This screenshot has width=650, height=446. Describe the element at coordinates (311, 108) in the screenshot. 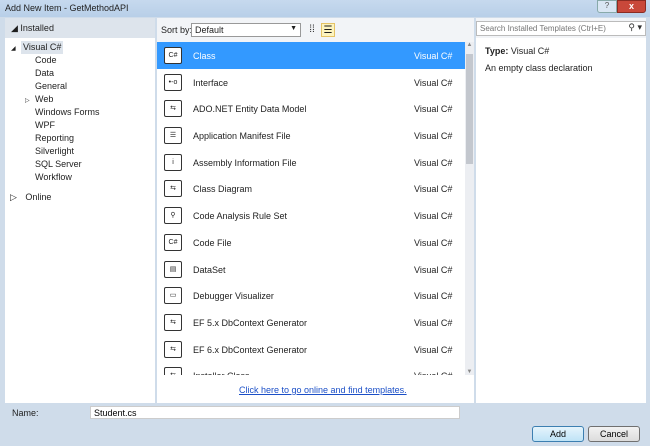

I see `template-row: ⇆ ADO.NET Entity Data Model Visual C#` at that location.